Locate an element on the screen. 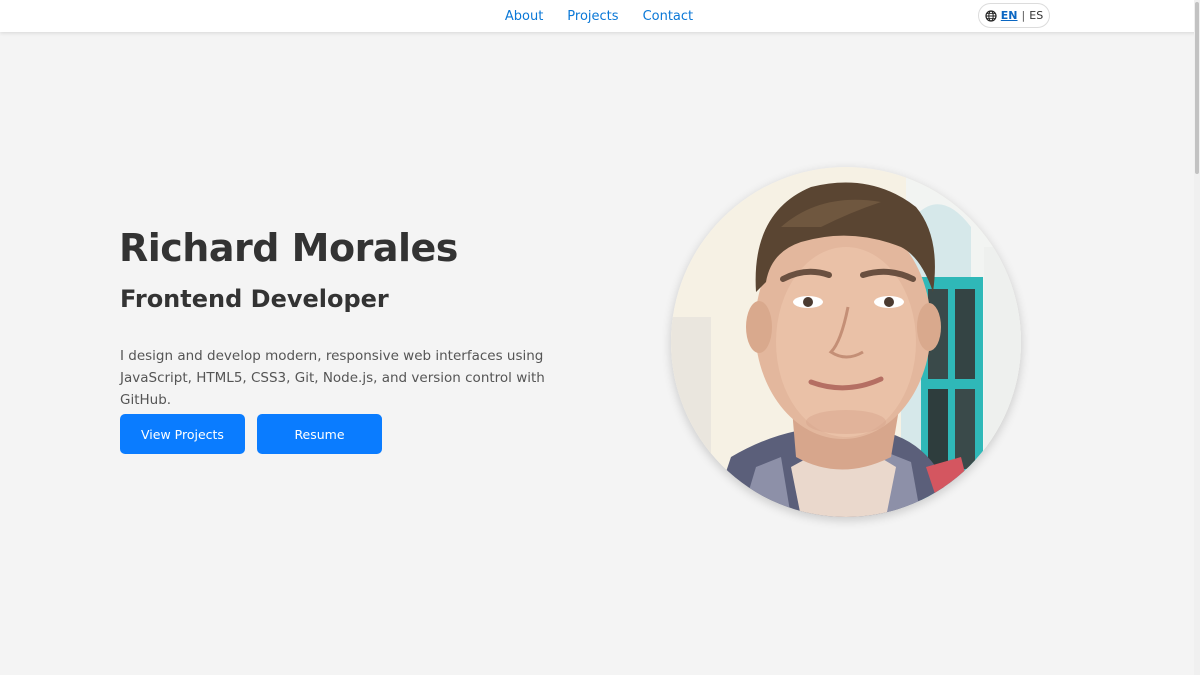 The height and width of the screenshot is (675, 1200). lang-option-es: ES is located at coordinates (1036, 15).